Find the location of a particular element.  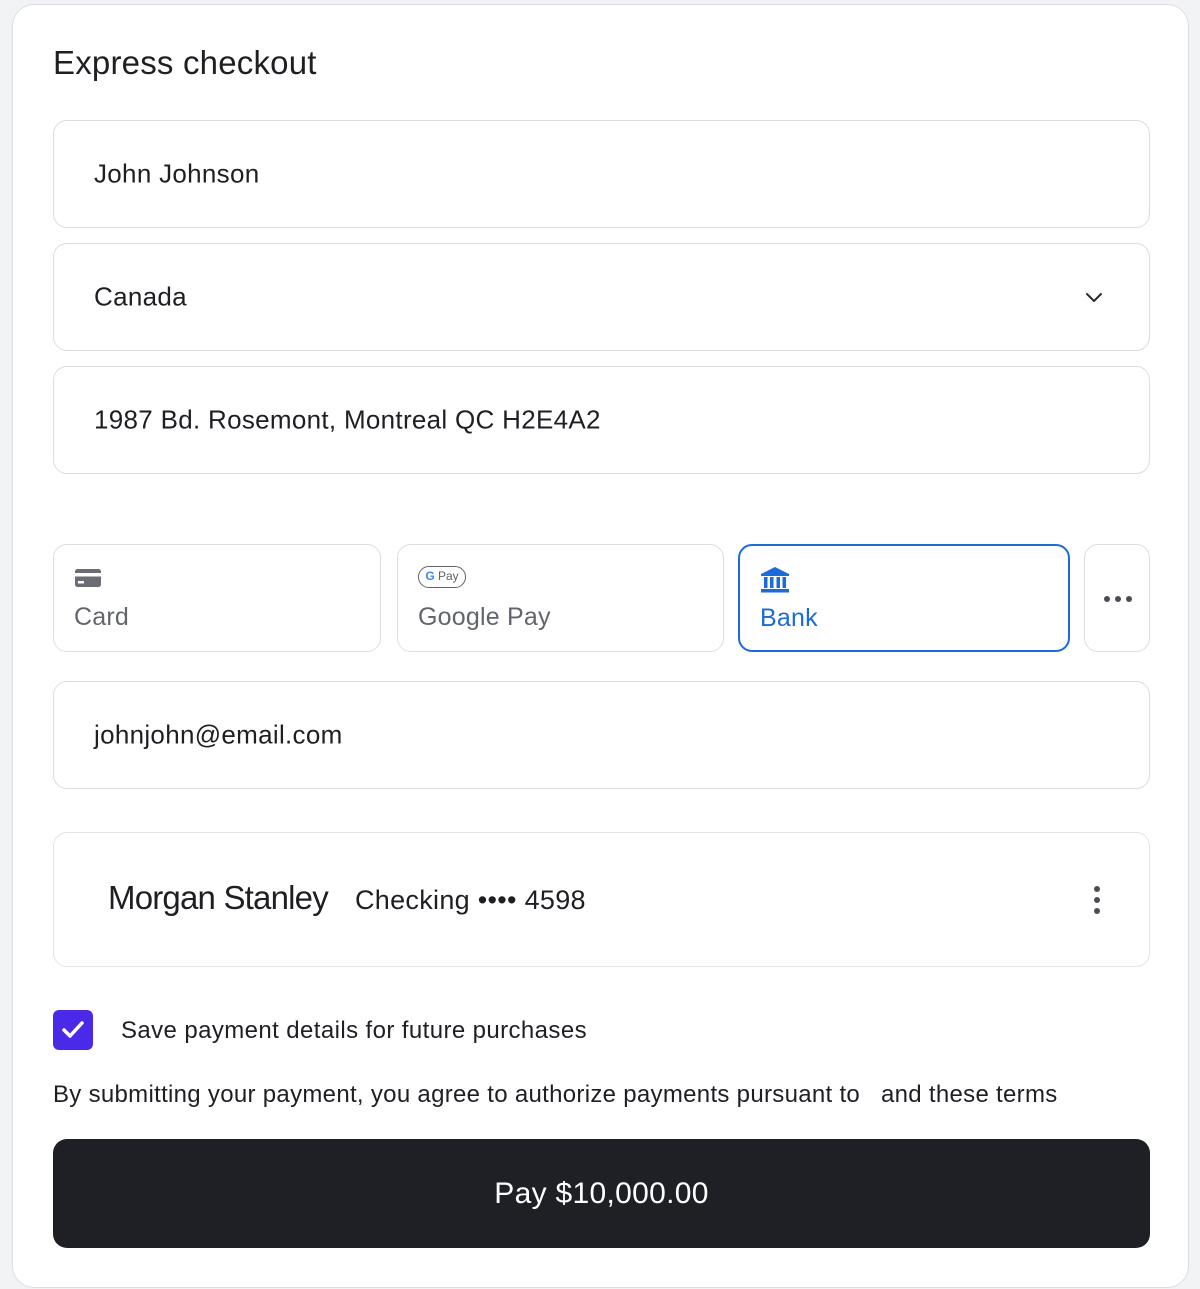

name-field: John Johnson is located at coordinates (601, 174).